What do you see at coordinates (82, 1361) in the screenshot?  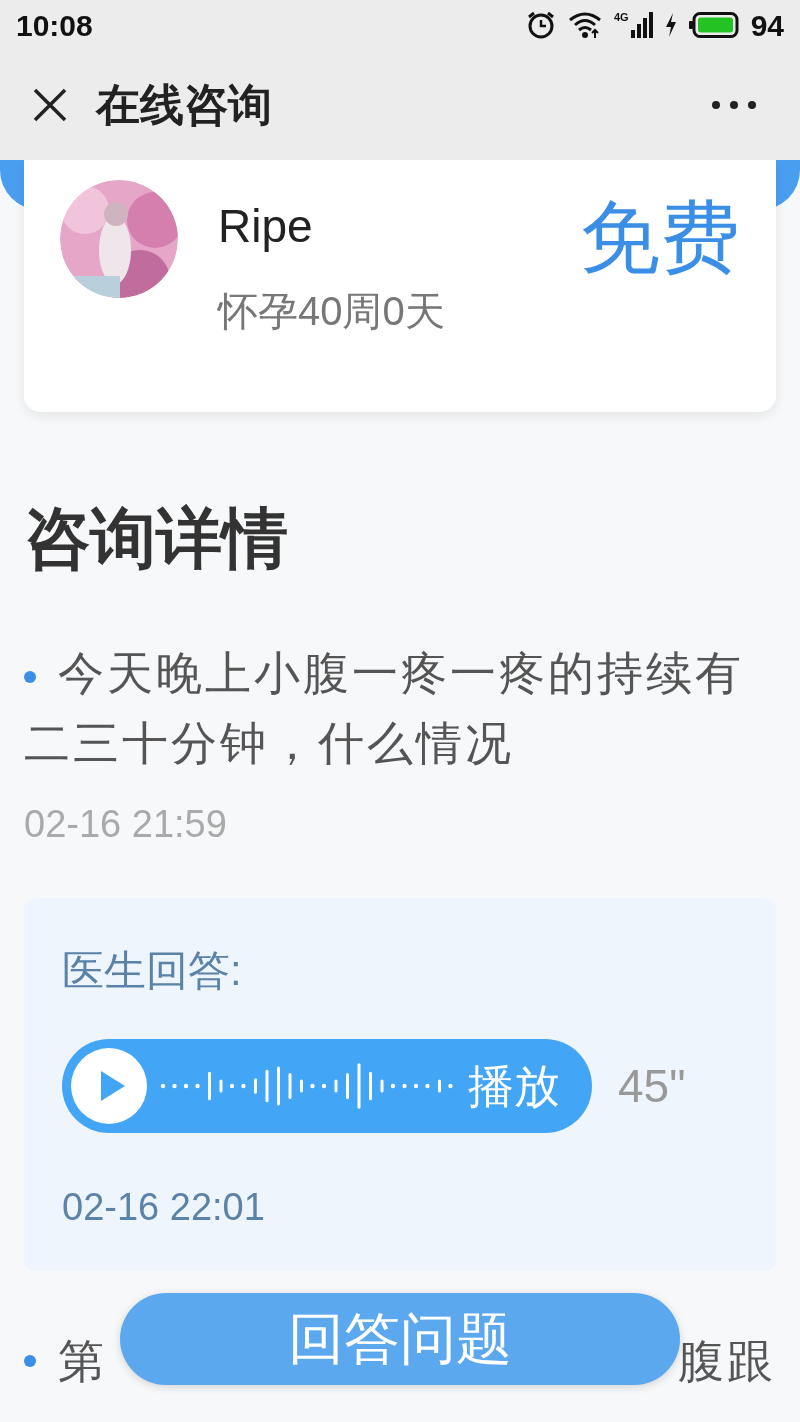 I see `question-text: 第` at bounding box center [82, 1361].